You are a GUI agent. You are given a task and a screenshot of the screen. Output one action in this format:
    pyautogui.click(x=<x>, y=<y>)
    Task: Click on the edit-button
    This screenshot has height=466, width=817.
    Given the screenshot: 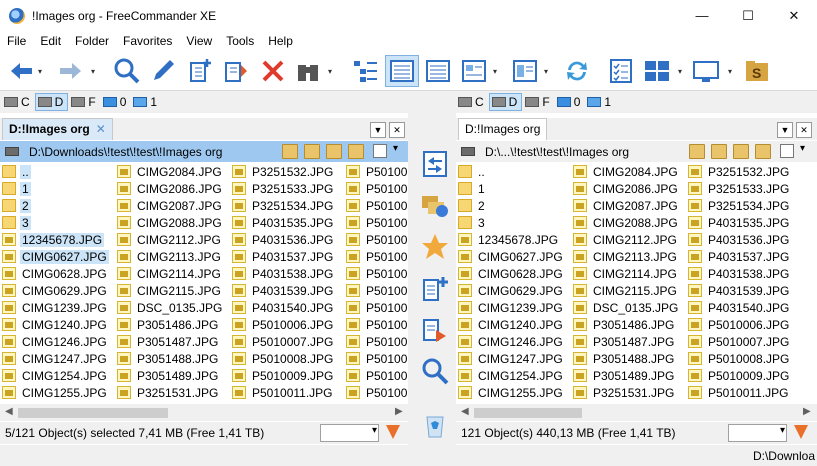 What is the action you would take?
    pyautogui.click(x=163, y=71)
    